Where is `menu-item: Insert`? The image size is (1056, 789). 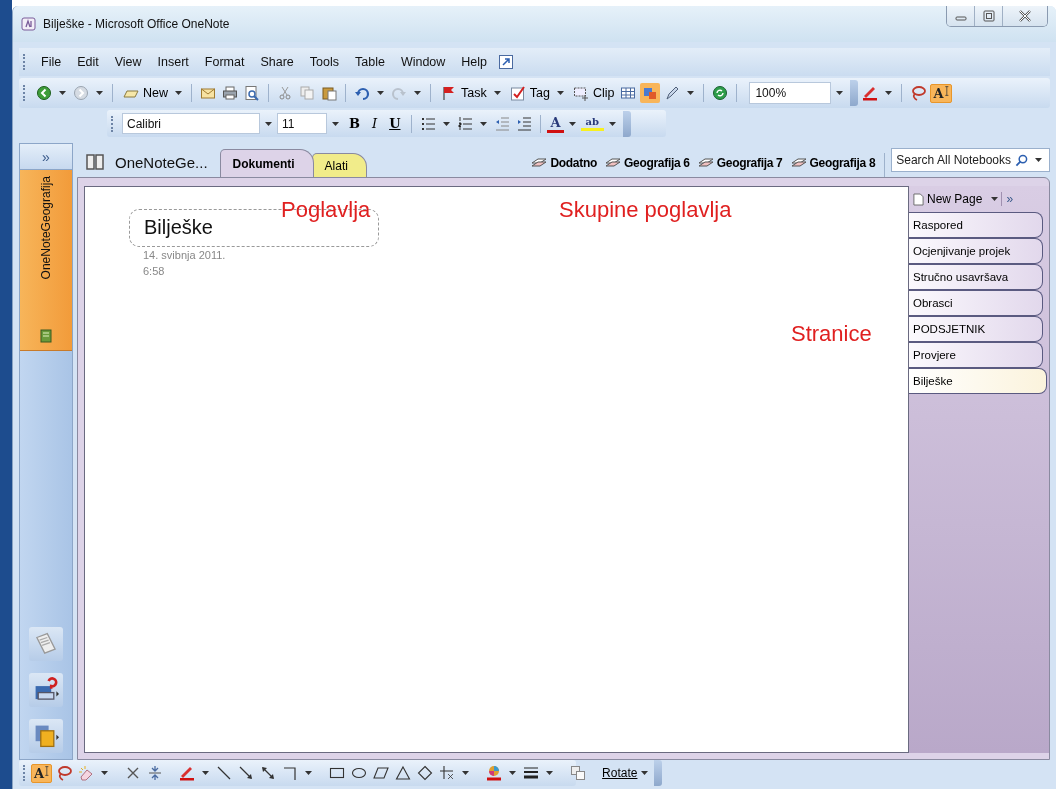 menu-item: Insert is located at coordinates (173, 62).